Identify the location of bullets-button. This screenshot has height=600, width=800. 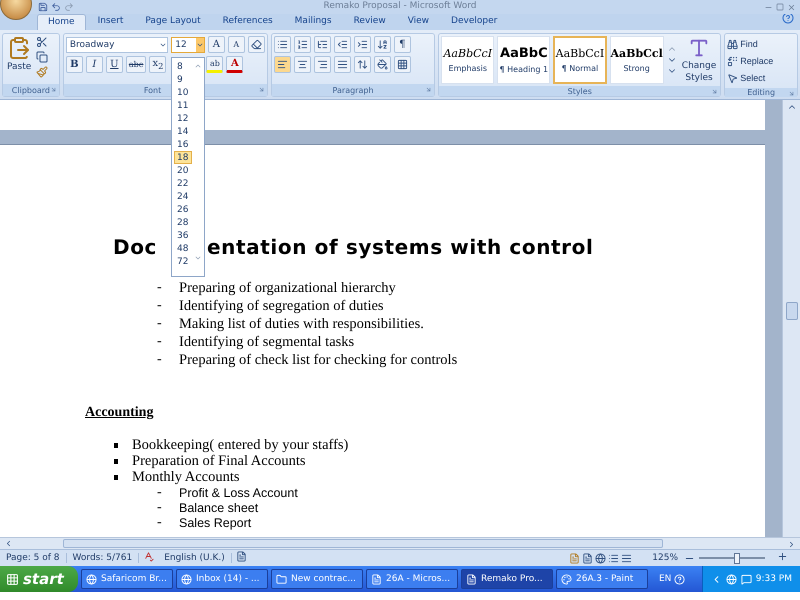
(282, 44).